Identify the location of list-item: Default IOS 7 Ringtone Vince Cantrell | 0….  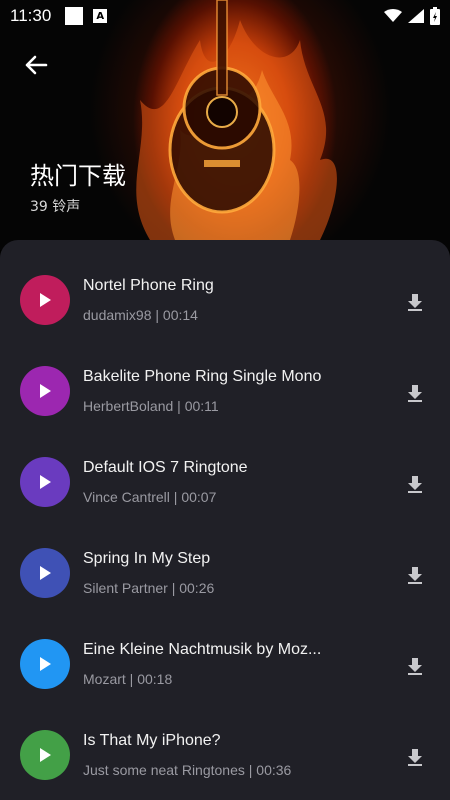
(225, 484).